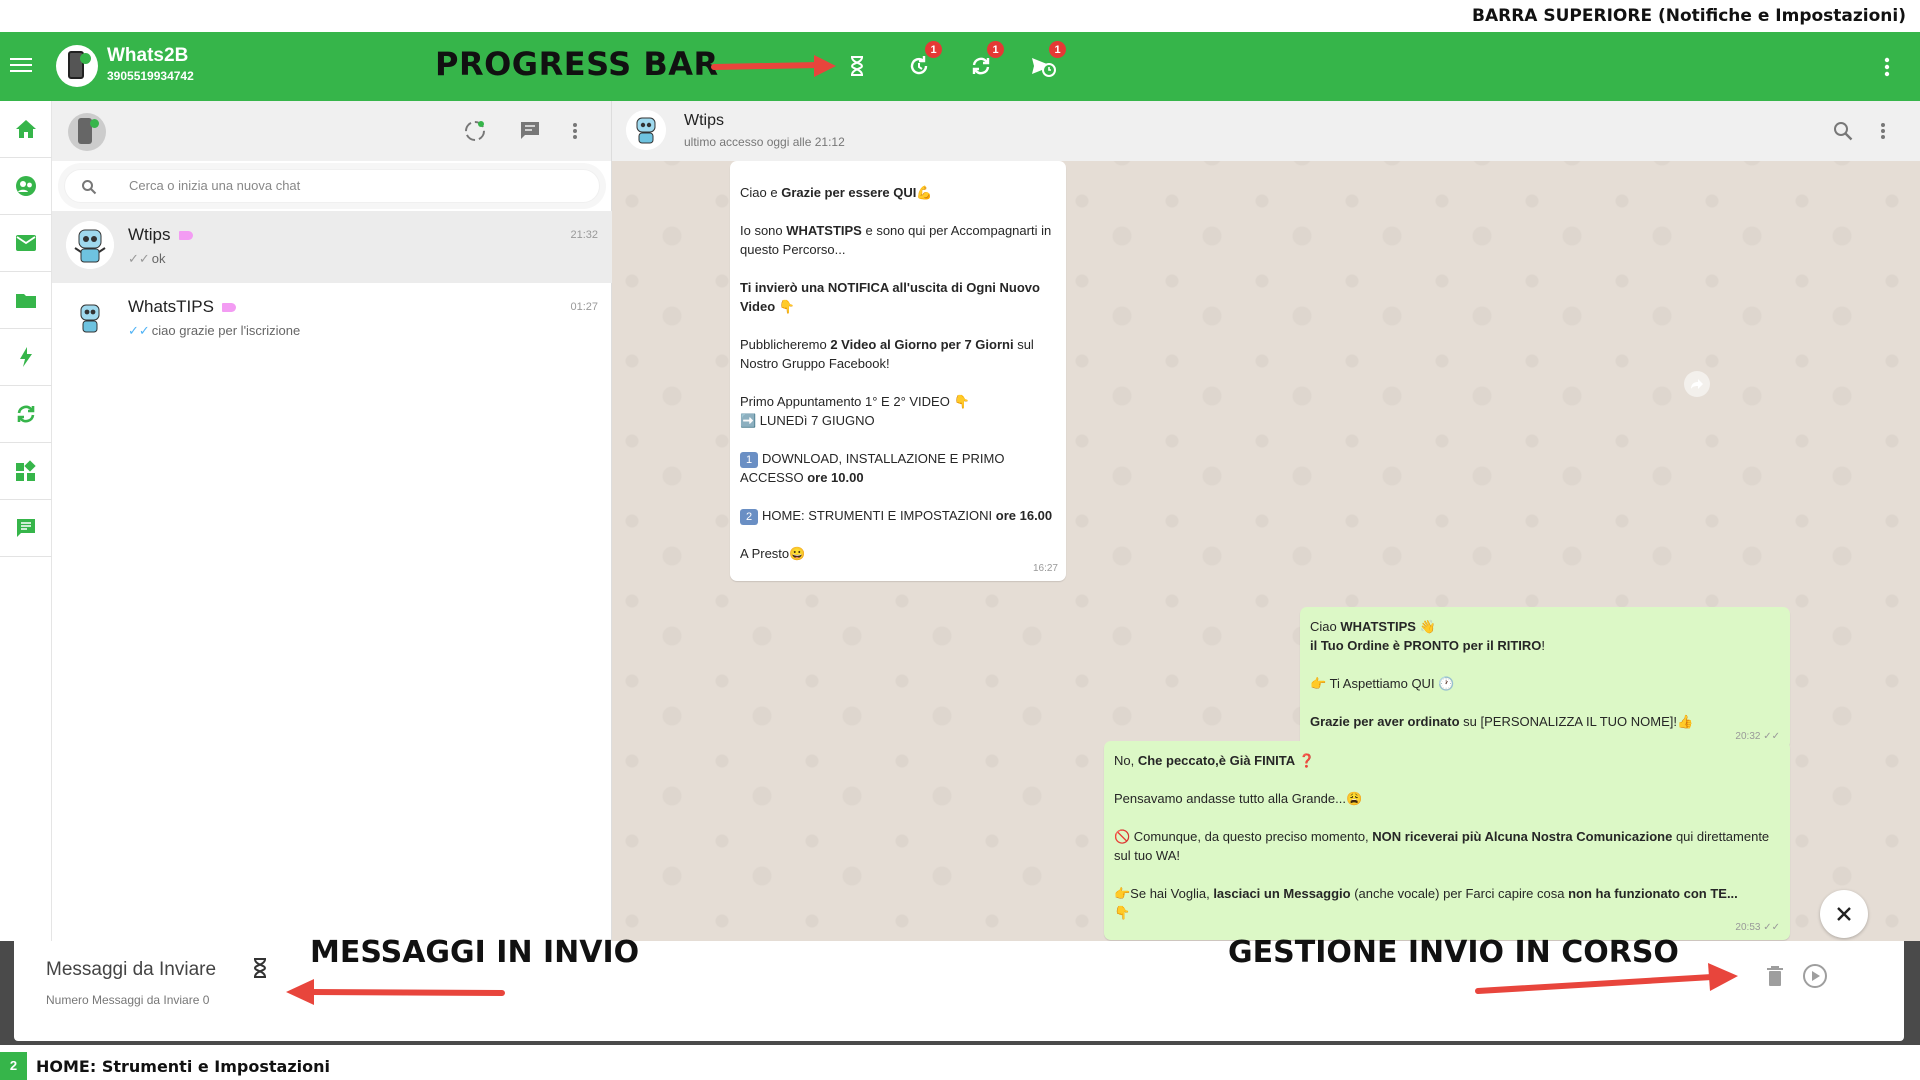 The image size is (1920, 1080). I want to click on my-profile-avatar, so click(87, 132).